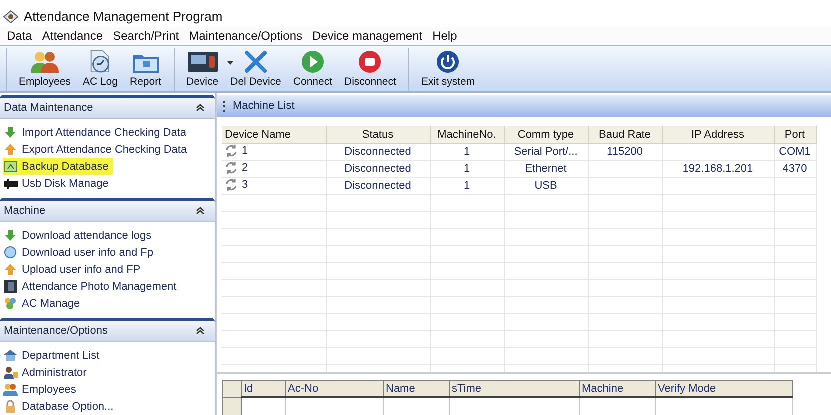  I want to click on panel-title: Machine List, so click(264, 106).